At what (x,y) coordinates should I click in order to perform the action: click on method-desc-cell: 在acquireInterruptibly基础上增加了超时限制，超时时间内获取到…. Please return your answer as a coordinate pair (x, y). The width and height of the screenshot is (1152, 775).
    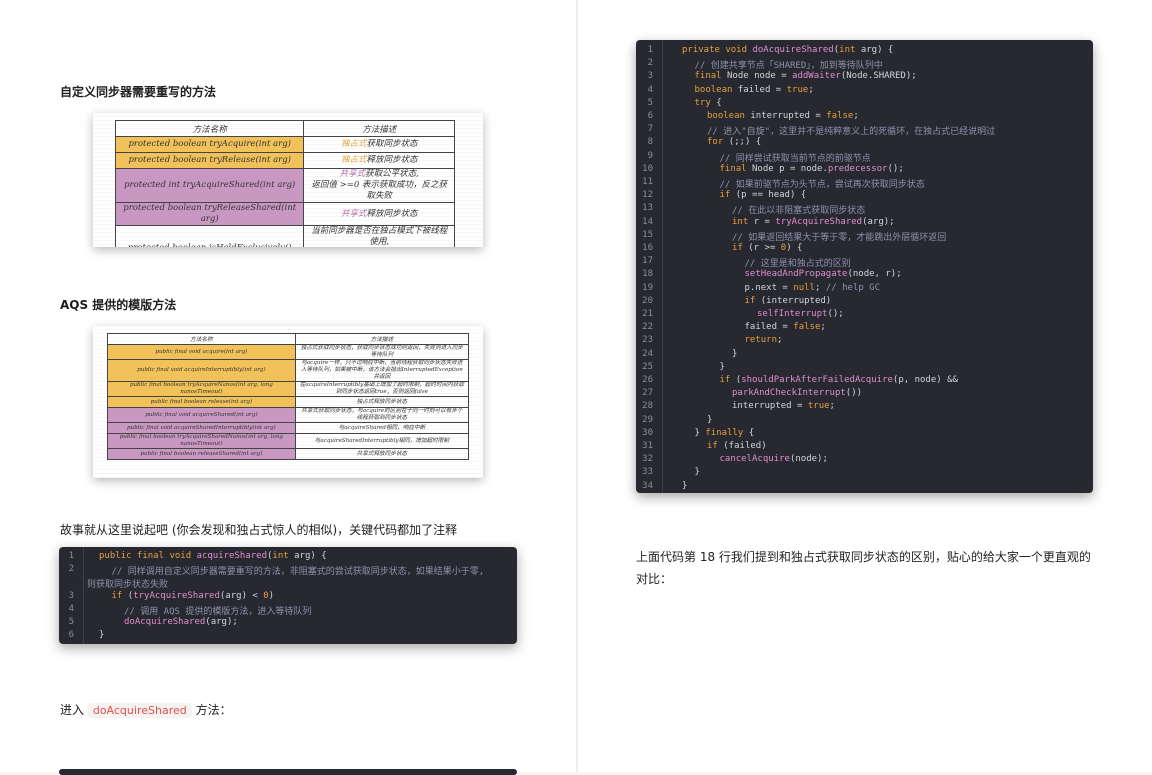
    Looking at the image, I should click on (382, 389).